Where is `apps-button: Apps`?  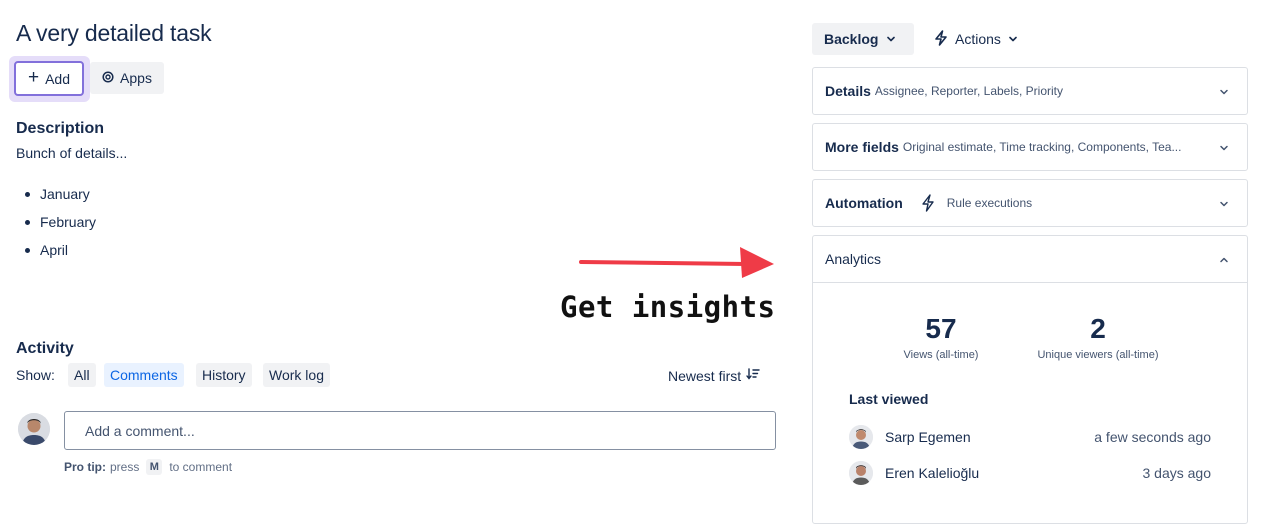 apps-button: Apps is located at coordinates (127, 78).